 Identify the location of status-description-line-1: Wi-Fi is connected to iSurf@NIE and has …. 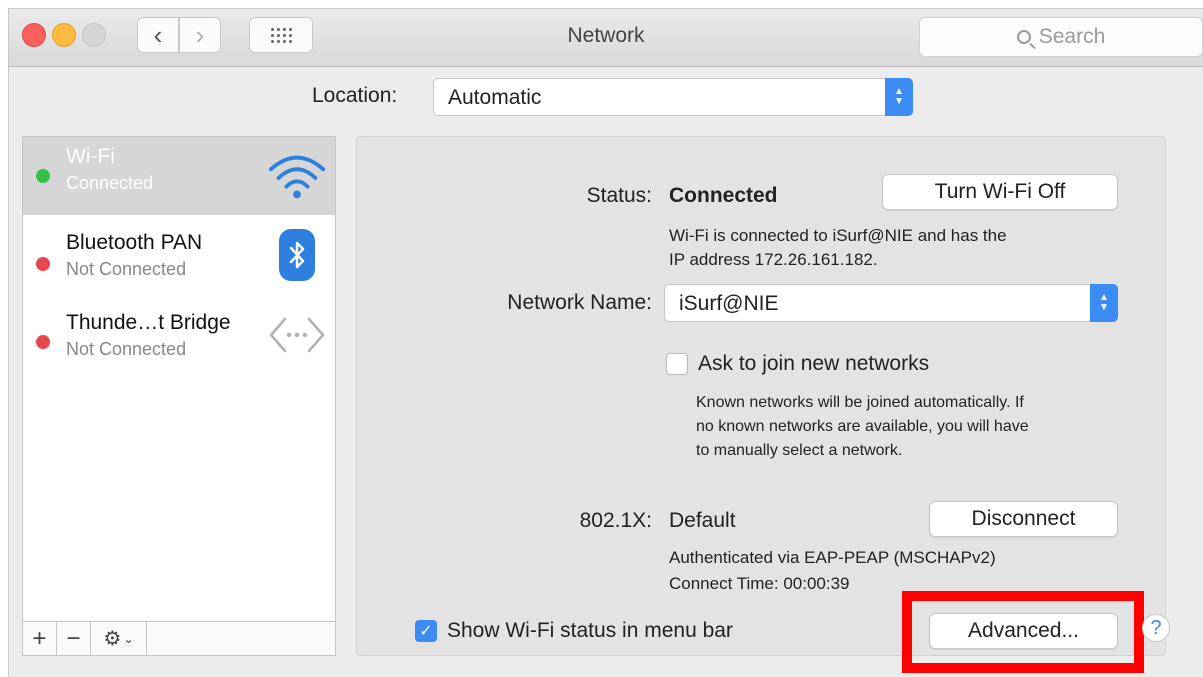
(838, 235).